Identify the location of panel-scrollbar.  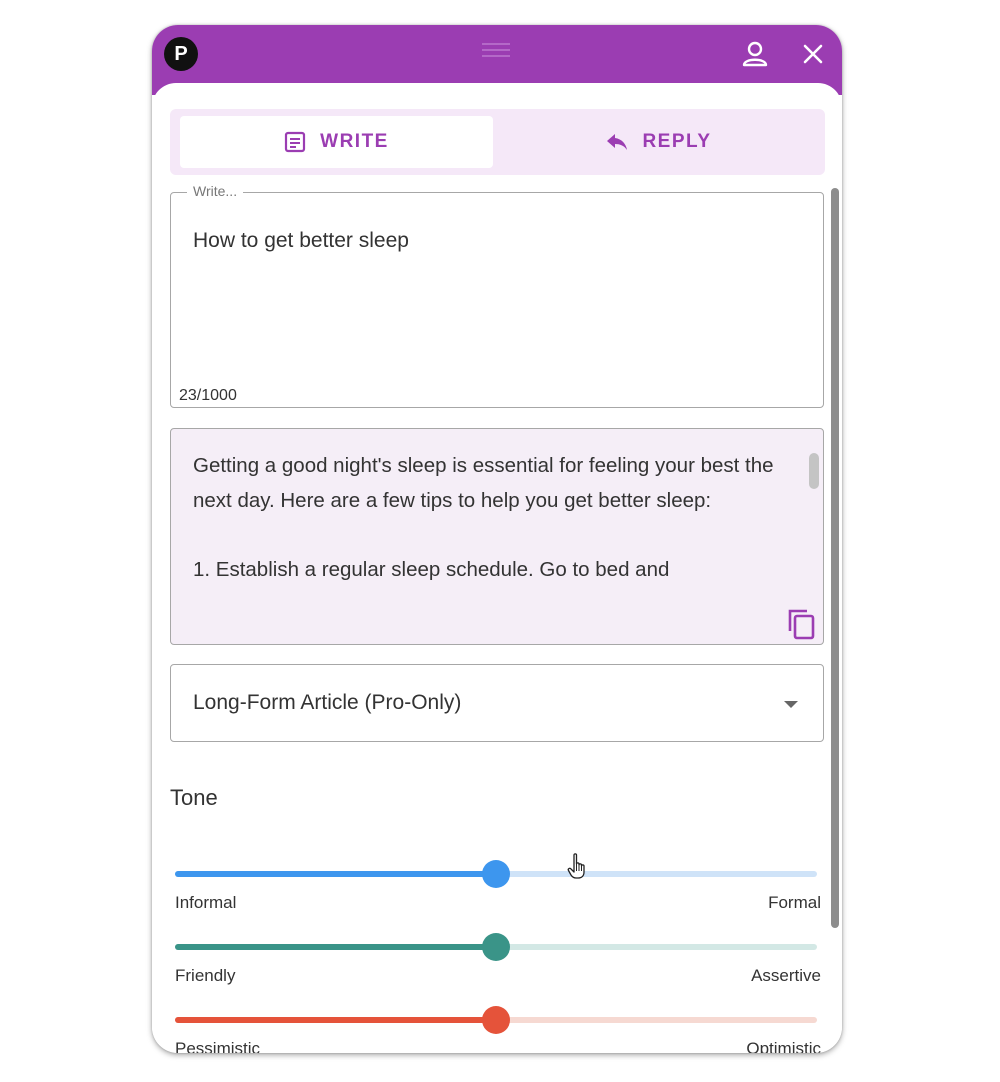
(835, 558).